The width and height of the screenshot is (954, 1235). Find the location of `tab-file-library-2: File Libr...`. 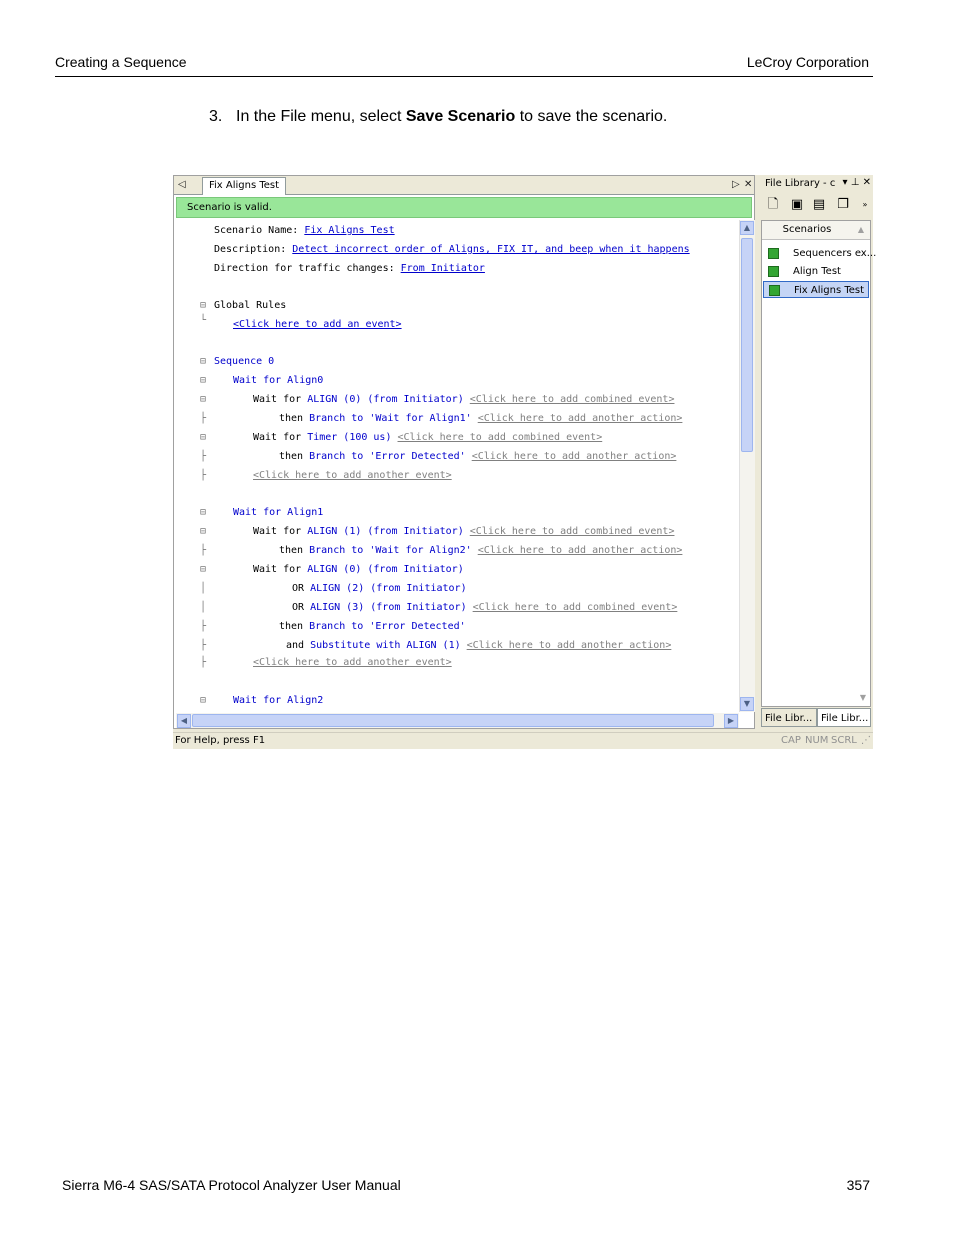

tab-file-library-2: File Libr... is located at coordinates (844, 717).